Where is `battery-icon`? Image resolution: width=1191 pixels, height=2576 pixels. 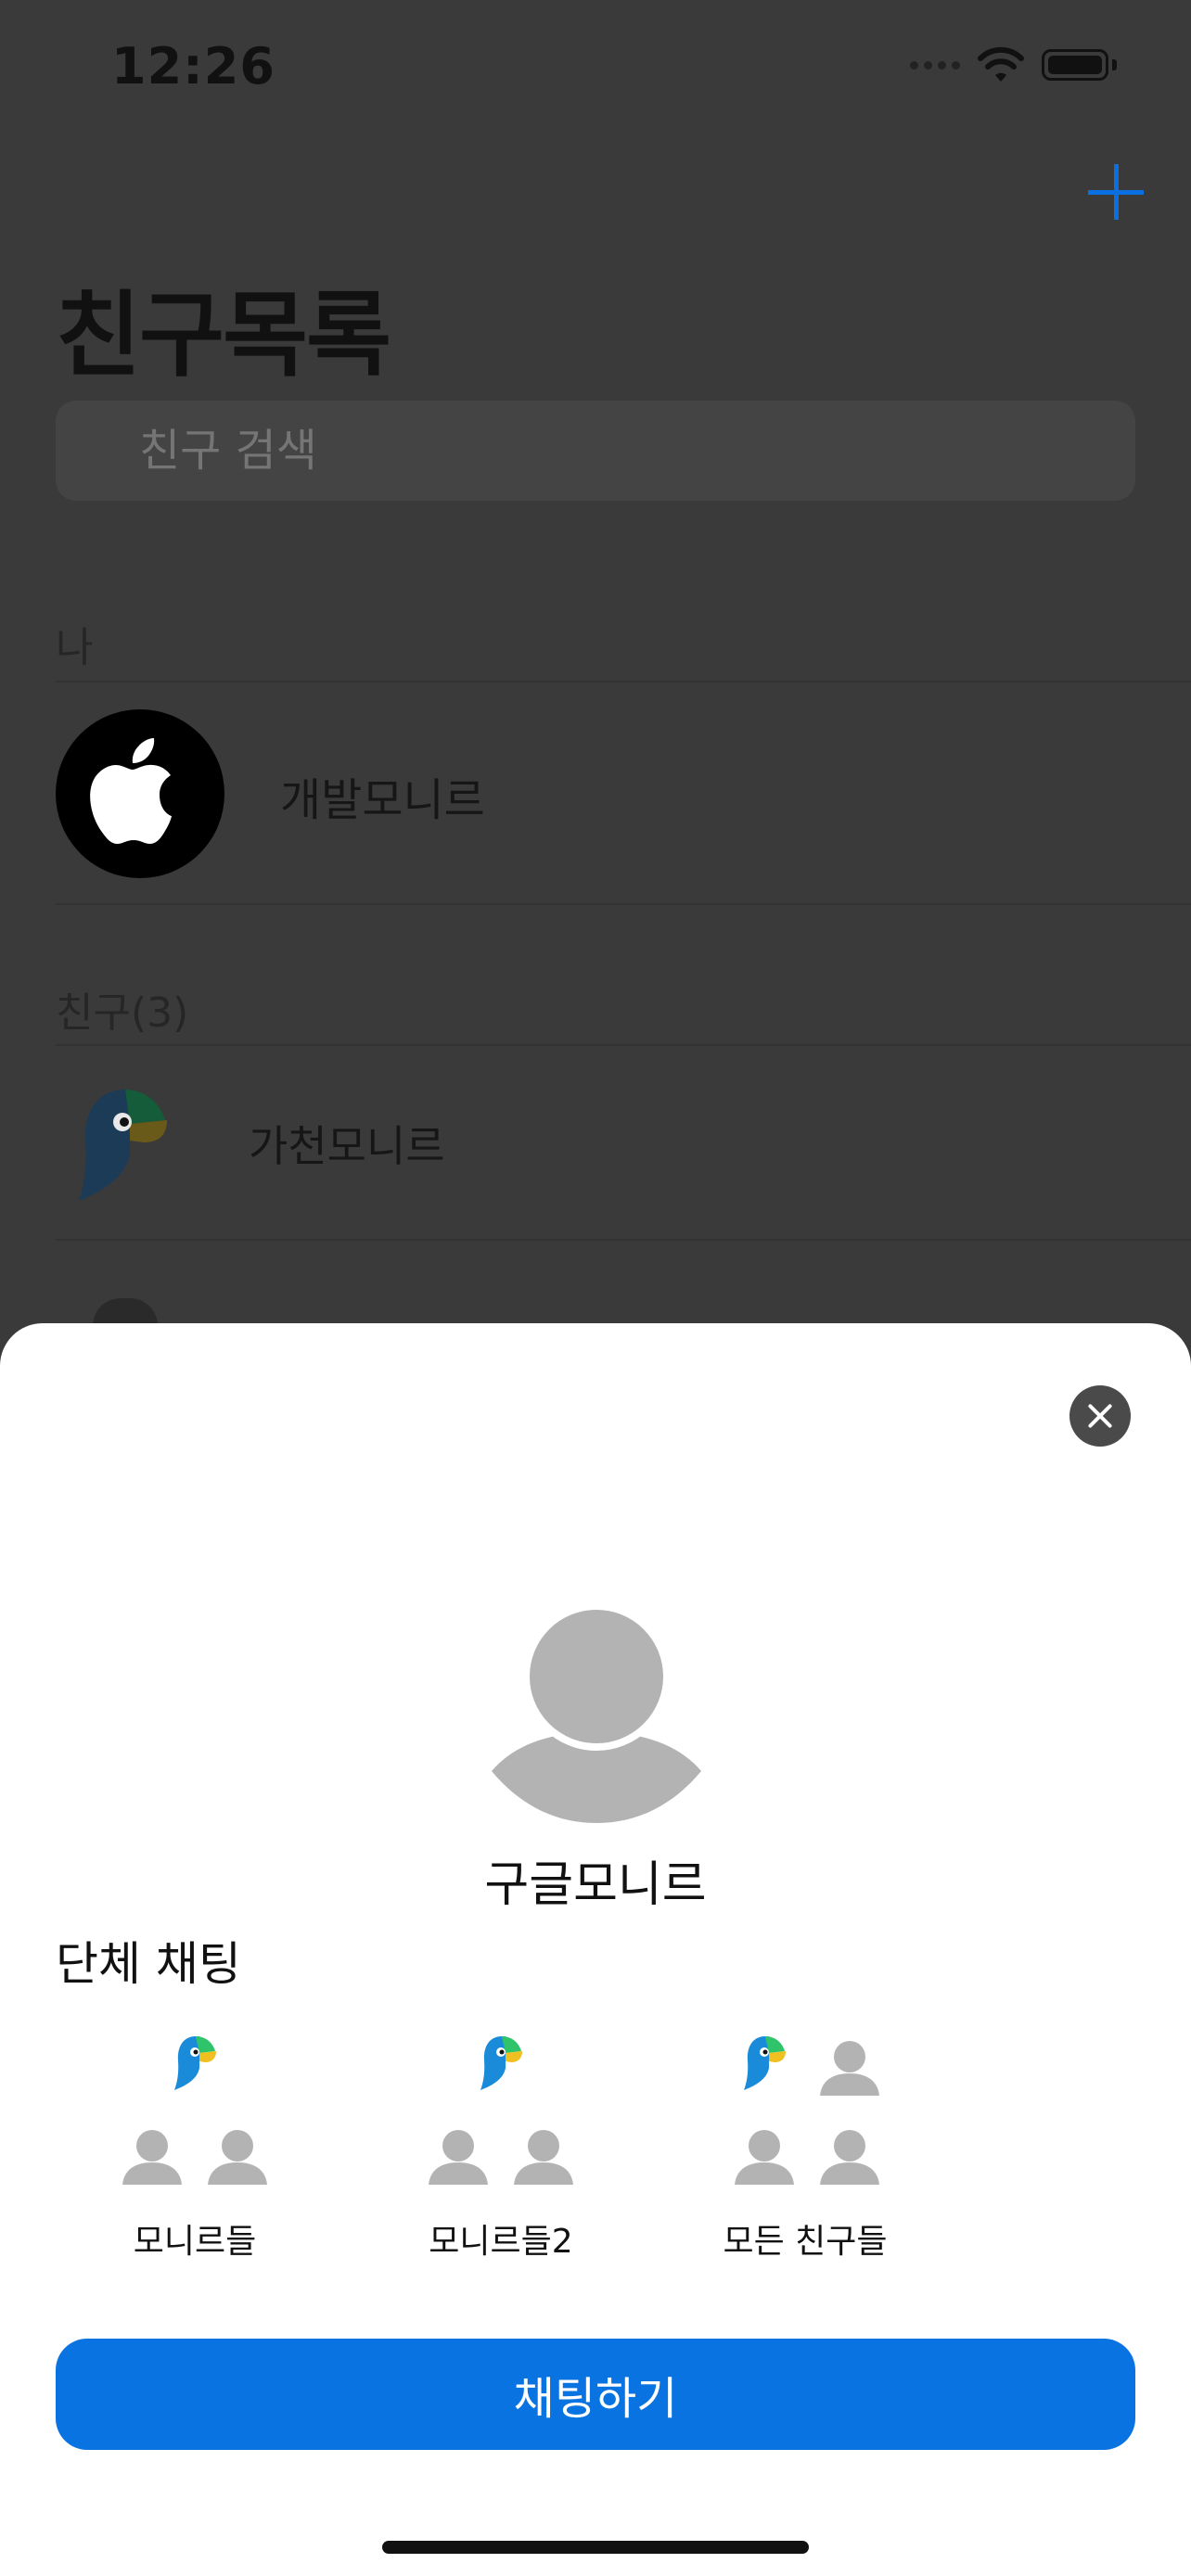 battery-icon is located at coordinates (1075, 65).